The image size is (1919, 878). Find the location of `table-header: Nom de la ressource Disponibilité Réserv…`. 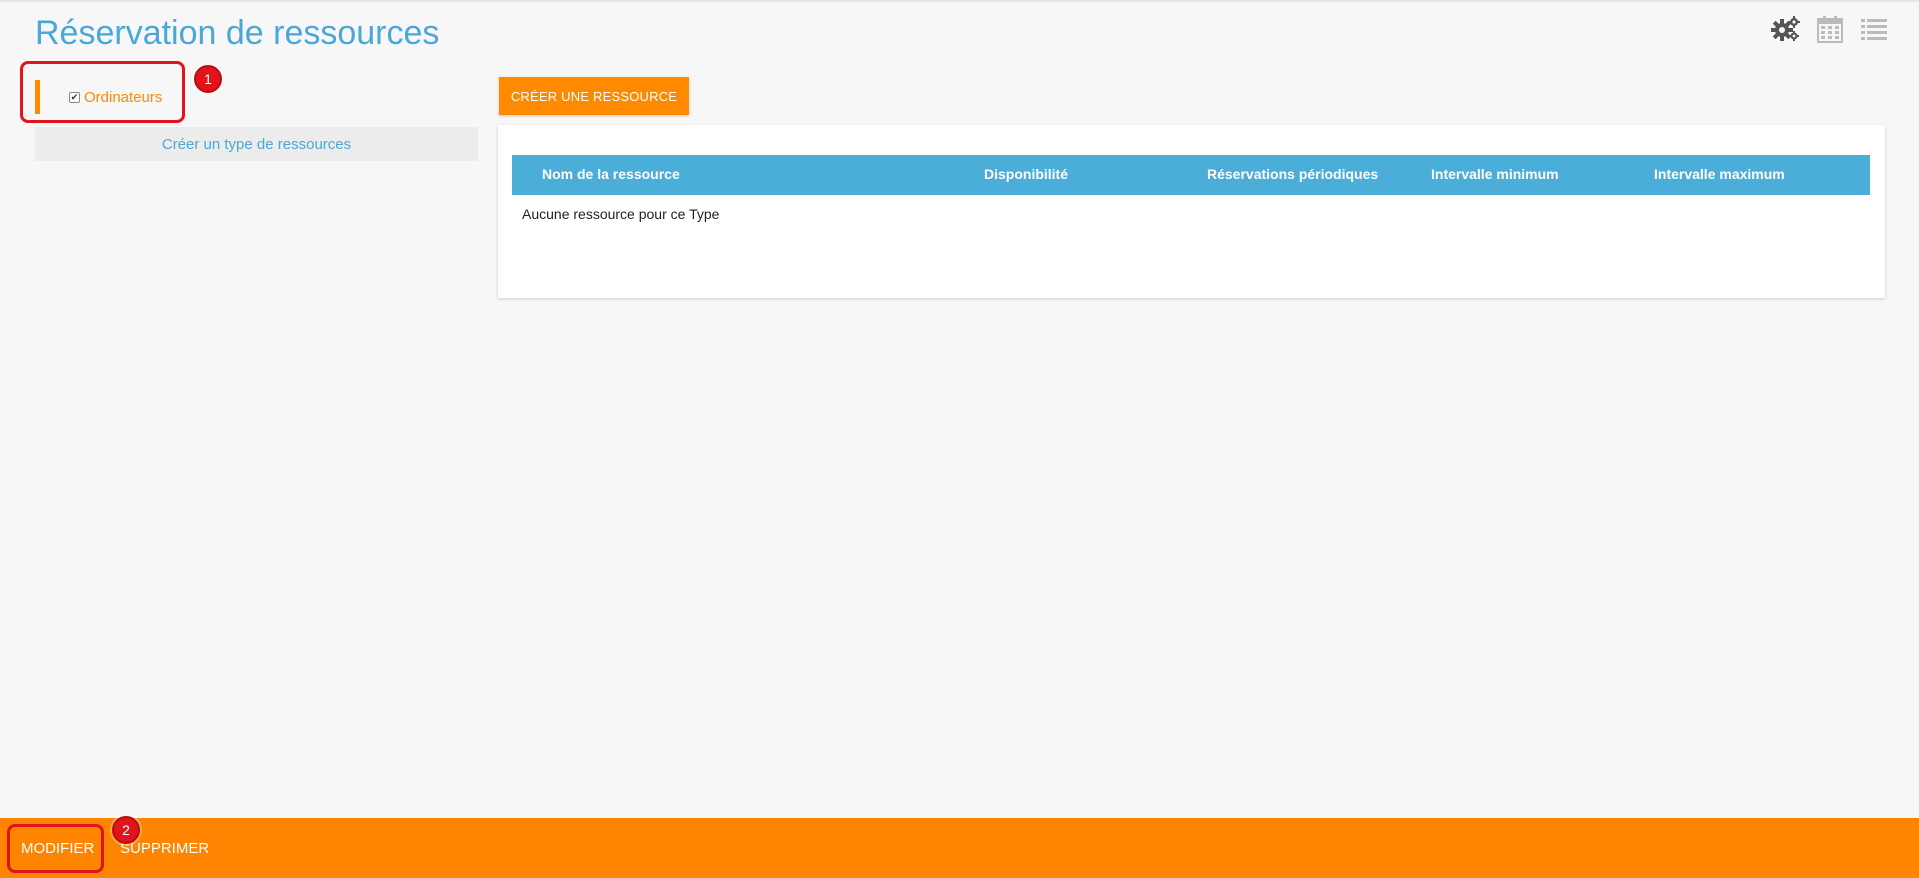

table-header: Nom de la ressource Disponibilité Réserv… is located at coordinates (1191, 175).